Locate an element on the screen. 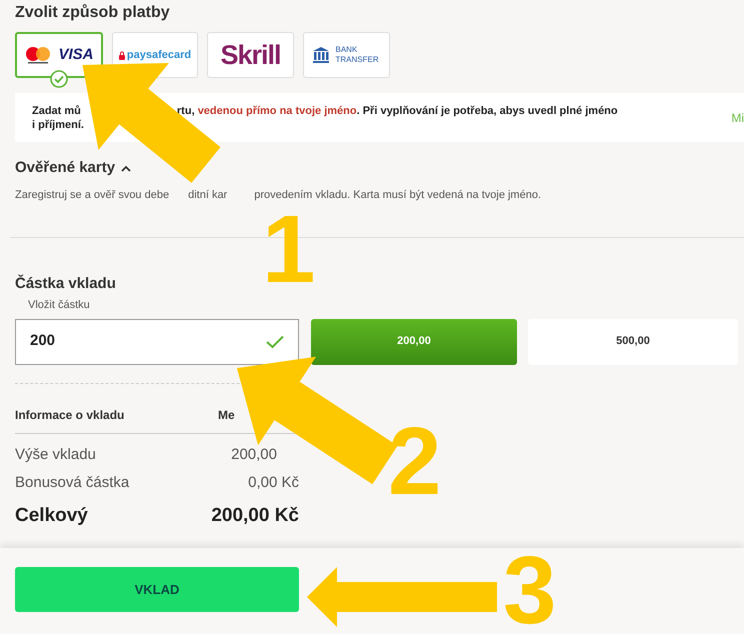 The width and height of the screenshot is (744, 634). callout-number: 1 is located at coordinates (289, 250).